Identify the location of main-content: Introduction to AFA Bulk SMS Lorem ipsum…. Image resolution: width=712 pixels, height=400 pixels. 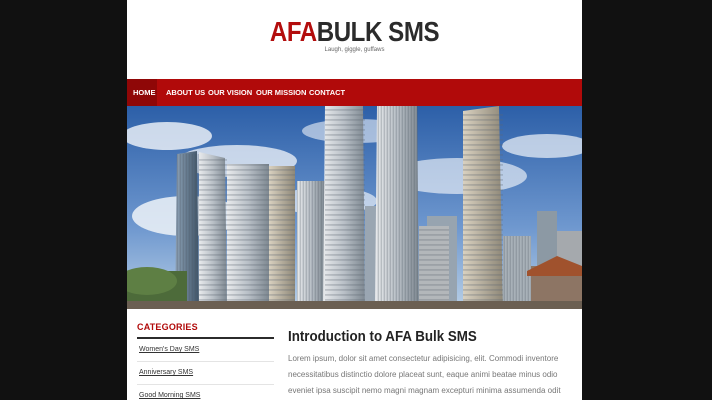
(430, 363).